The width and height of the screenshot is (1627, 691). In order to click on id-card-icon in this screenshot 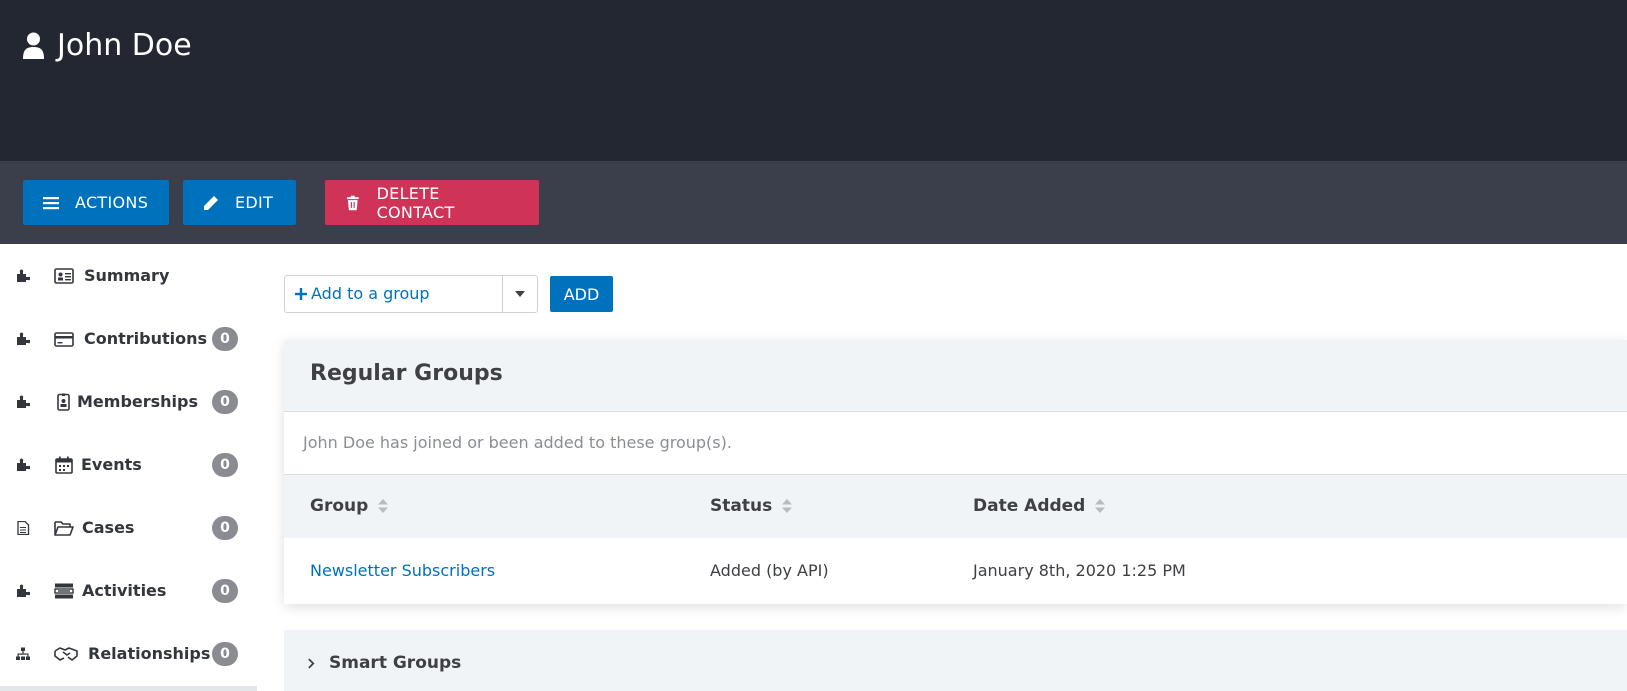, I will do `click(64, 275)`.